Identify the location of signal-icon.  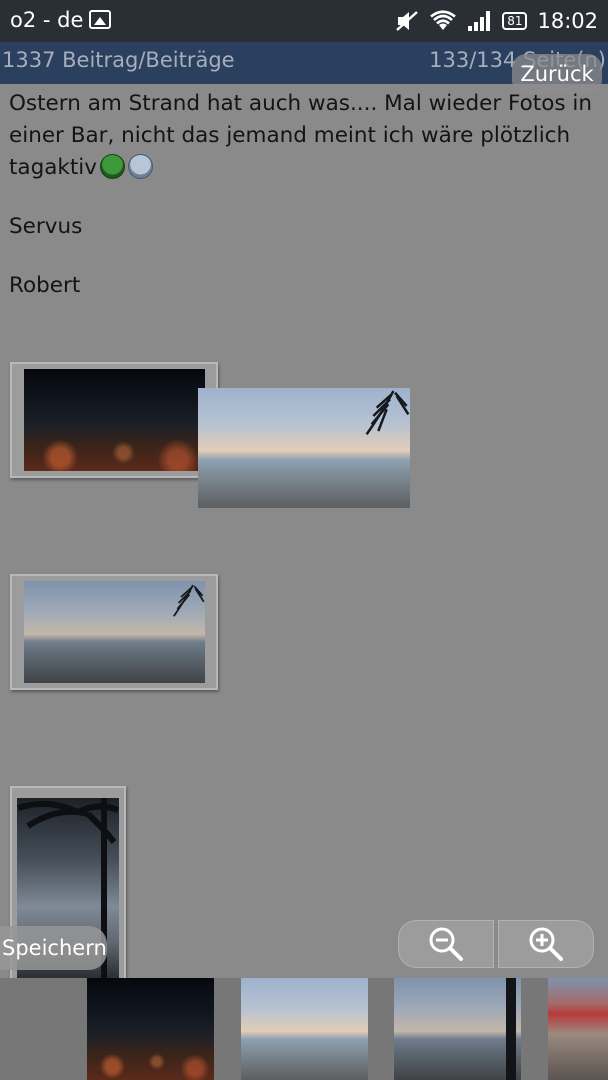
(479, 21).